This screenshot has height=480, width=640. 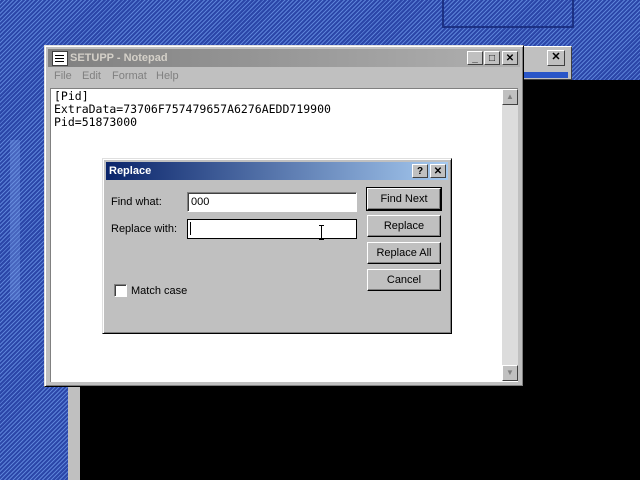 I want to click on text-line: Pid=51873000, so click(x=96, y=122).